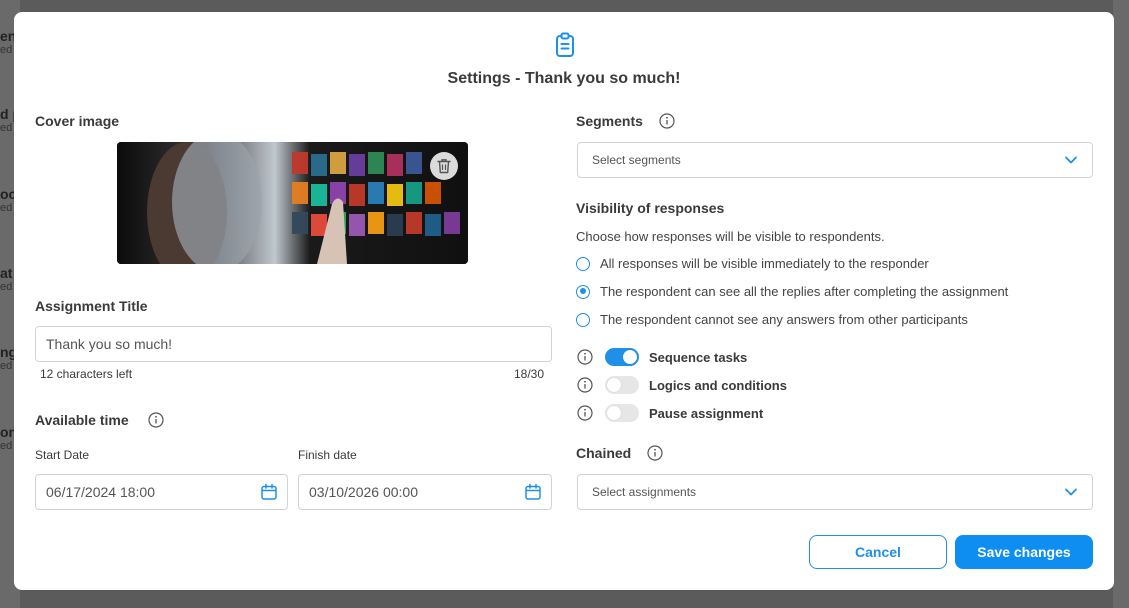 This screenshot has height=608, width=1129. I want to click on segments-select: Select segments, so click(835, 160).